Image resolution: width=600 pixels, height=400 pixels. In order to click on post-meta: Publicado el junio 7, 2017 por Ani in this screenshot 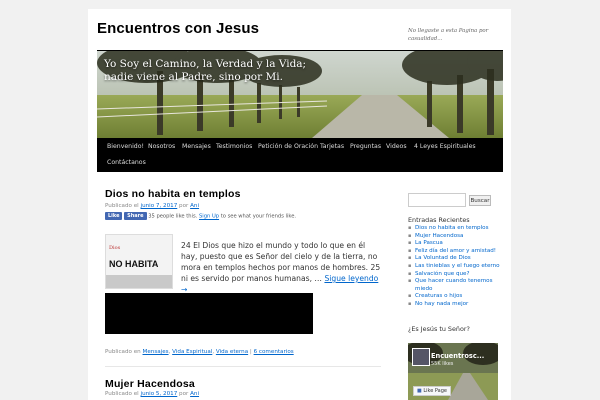, I will do `click(152, 206)`.